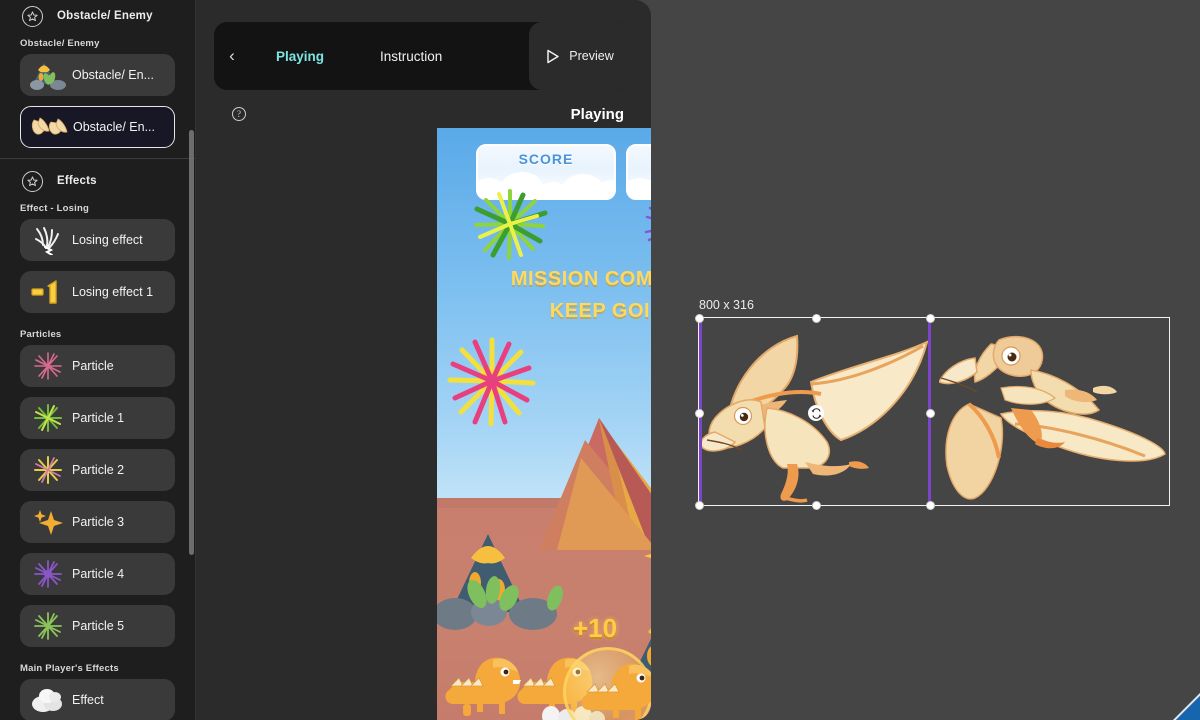 This screenshot has height=720, width=1200. Describe the element at coordinates (699, 318) in the screenshot. I see `handle-top-left` at that location.